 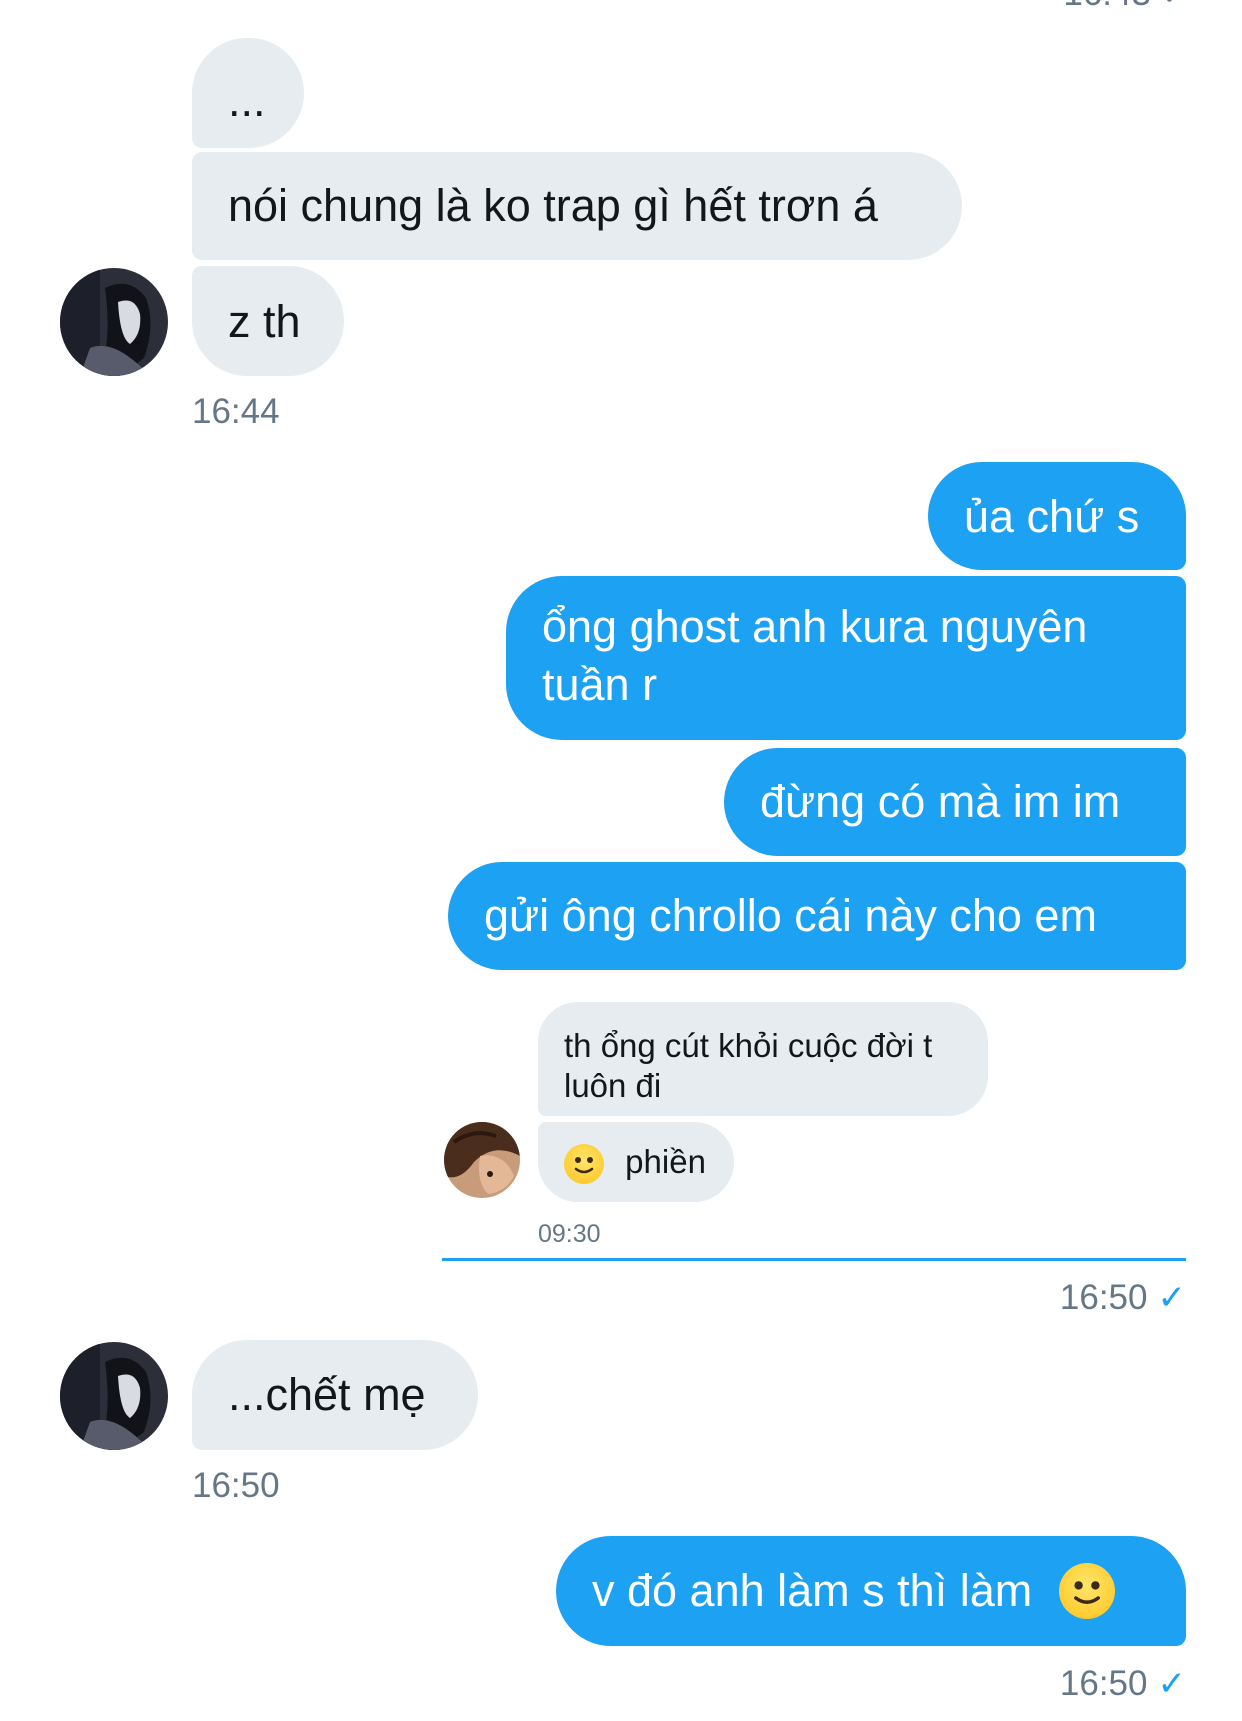 What do you see at coordinates (236, 1485) in the screenshot?
I see `message-timestamp: 16:50` at bounding box center [236, 1485].